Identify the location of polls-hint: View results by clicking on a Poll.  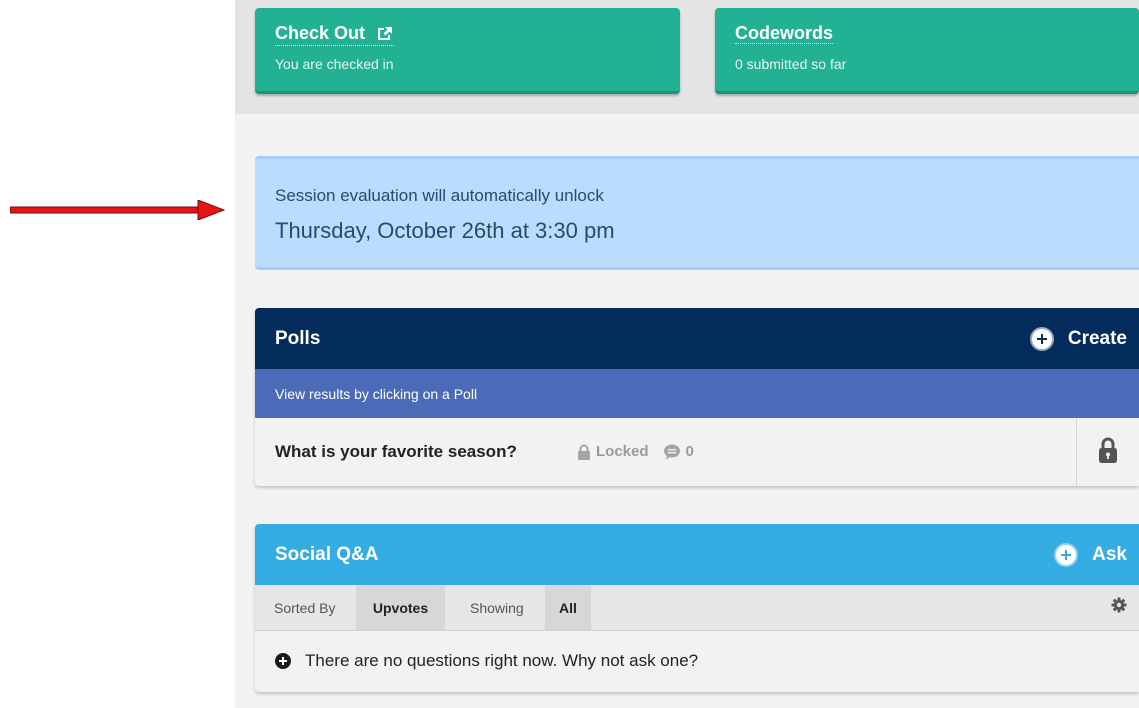
(376, 394).